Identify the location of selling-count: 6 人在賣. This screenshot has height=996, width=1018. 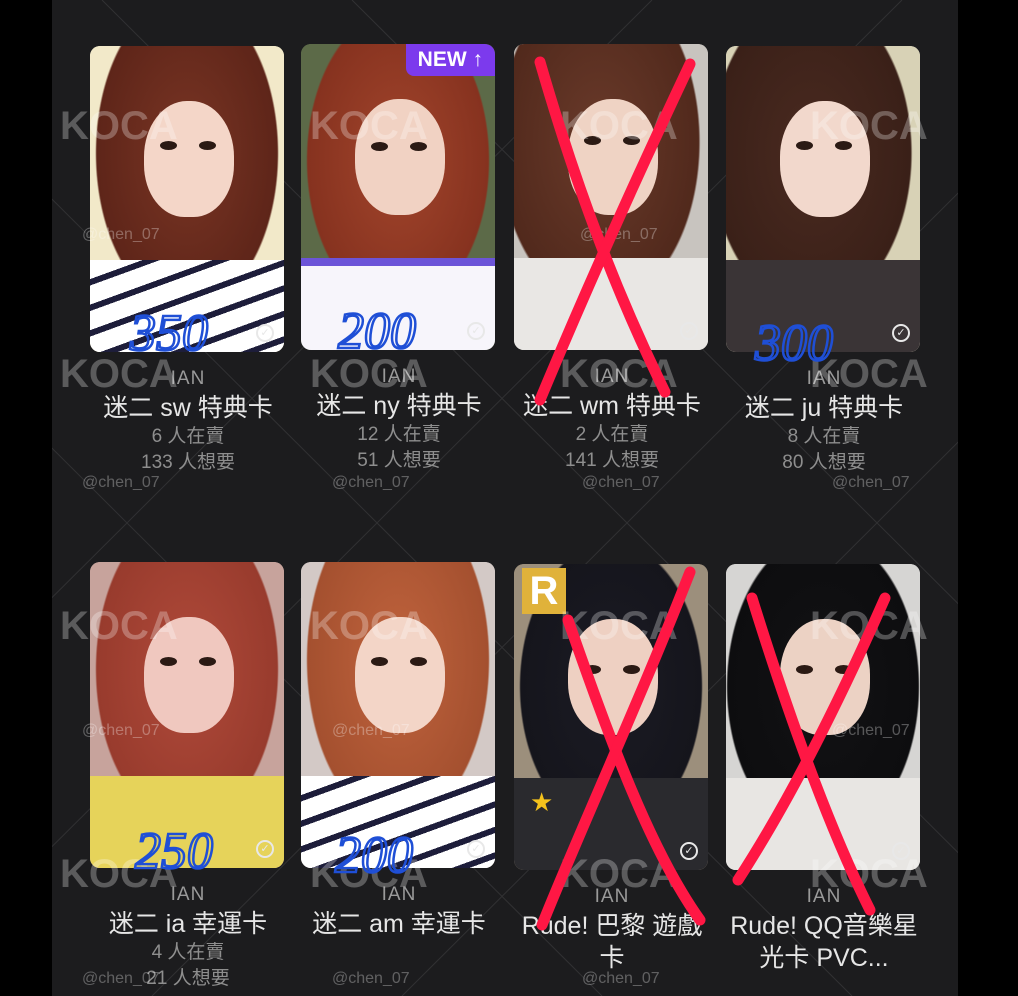
(188, 436).